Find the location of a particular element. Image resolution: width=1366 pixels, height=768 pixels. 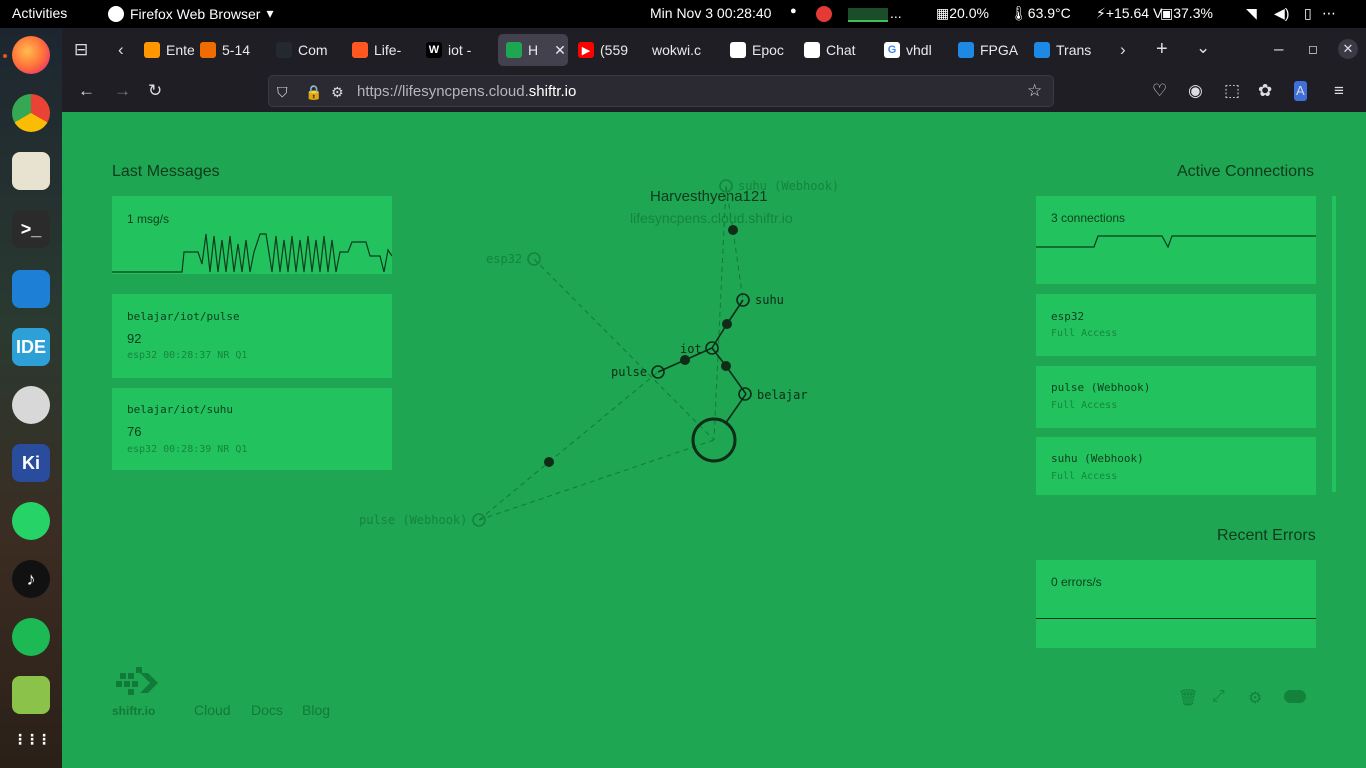

minimize-icon: – is located at coordinates (1278, 49).